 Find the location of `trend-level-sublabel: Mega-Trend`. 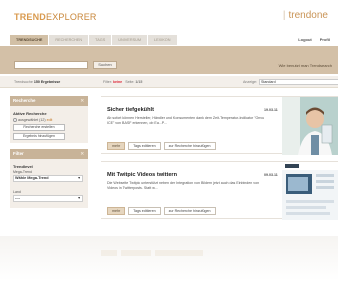

trend-level-sublabel: Mega-Trend is located at coordinates (22, 172).